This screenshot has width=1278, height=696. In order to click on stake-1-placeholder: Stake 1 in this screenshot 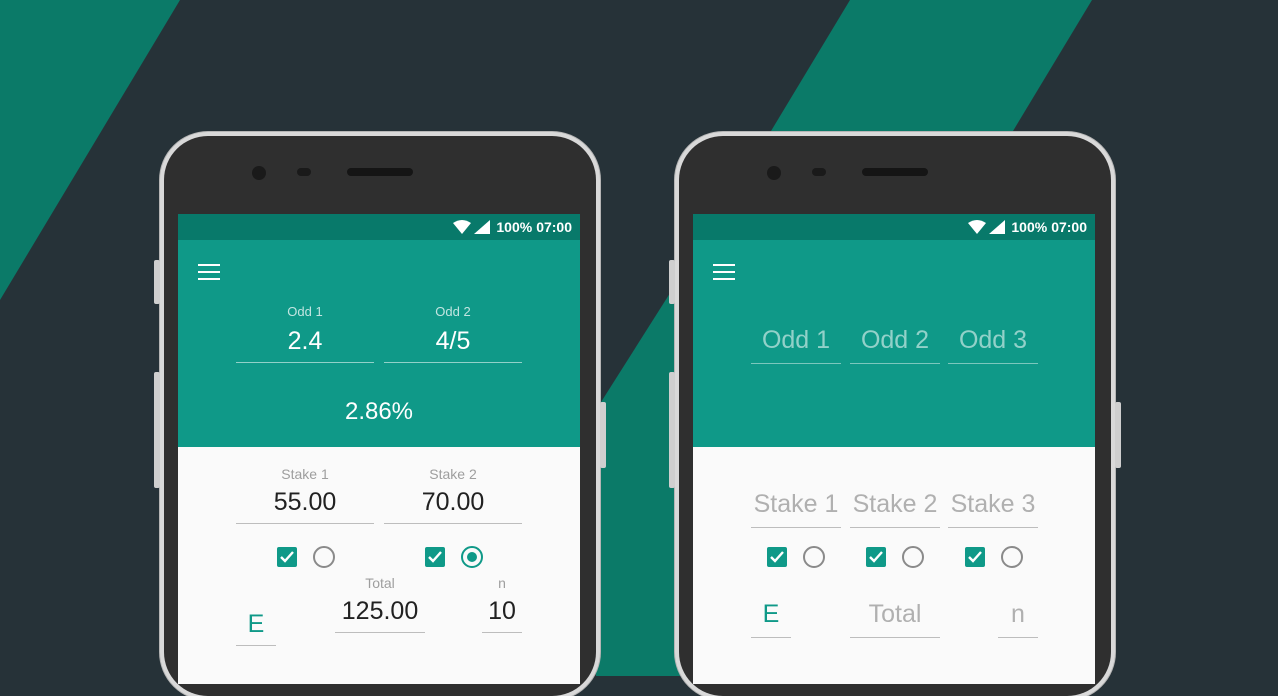, I will do `click(796, 504)`.